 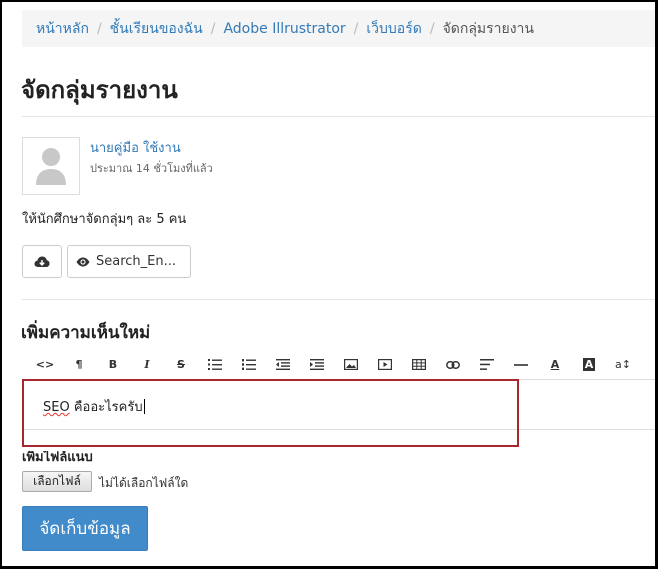 I want to click on text-color-button: A, so click(x=555, y=365).